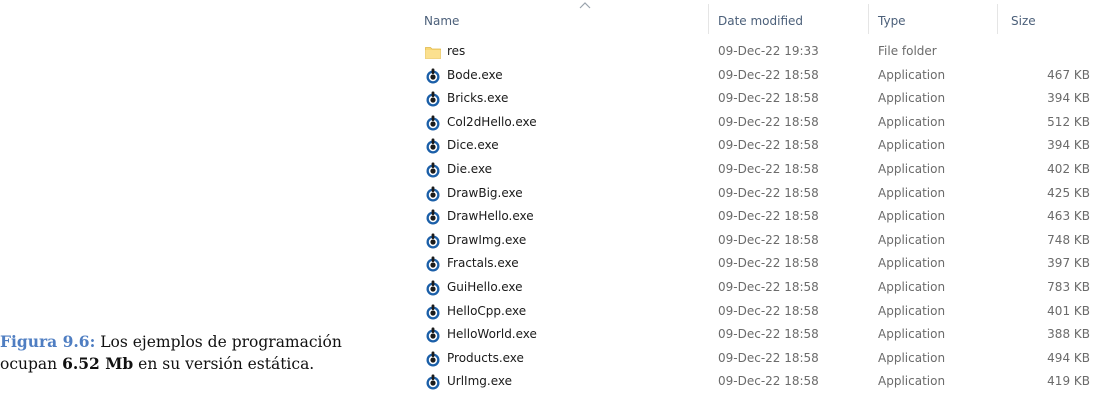 The width and height of the screenshot is (1094, 395). I want to click on figure-label: Figura 9.6:, so click(48, 341).